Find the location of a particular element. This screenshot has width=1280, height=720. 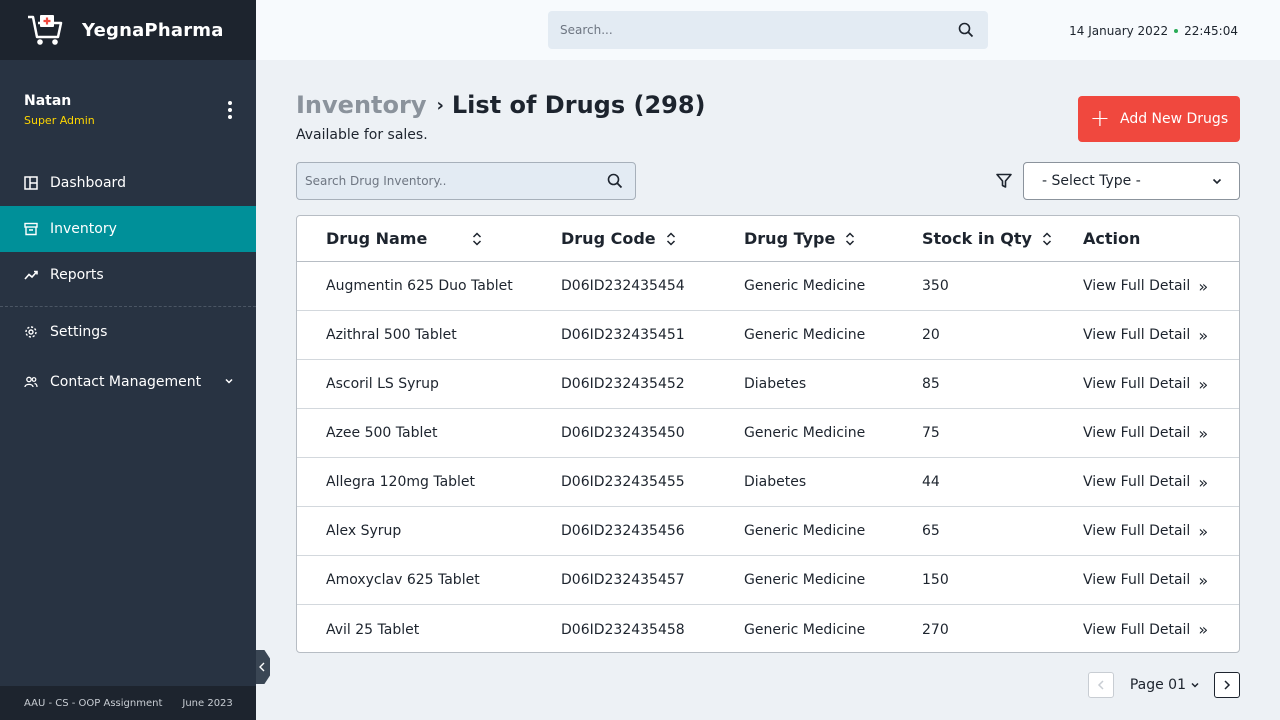

sidebar-collapse-button is located at coordinates (263, 667).